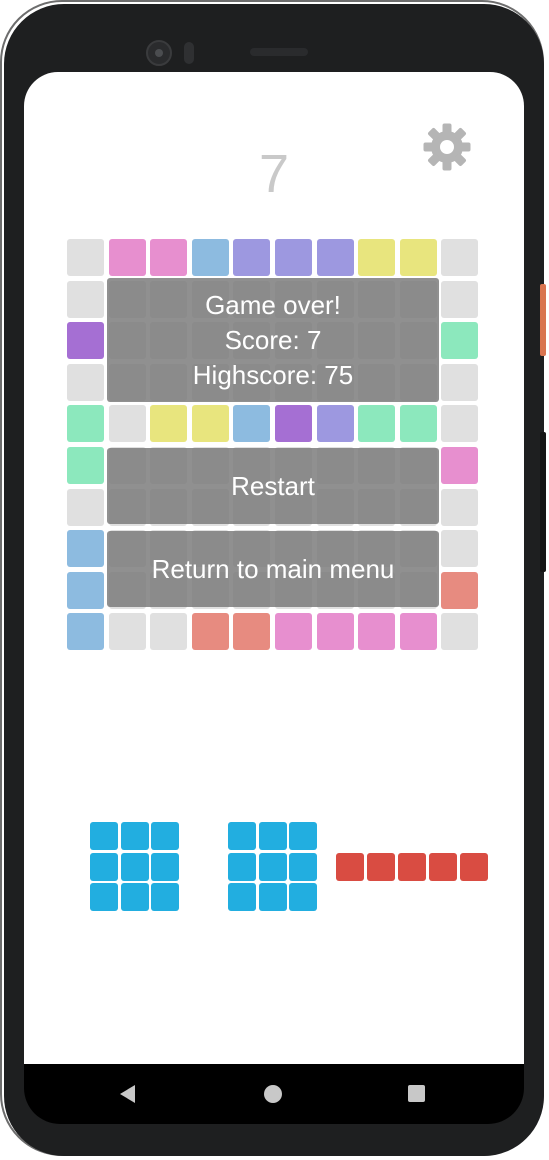 The width and height of the screenshot is (549, 1160). What do you see at coordinates (189, 53) in the screenshot?
I see `proximity-sensor` at bounding box center [189, 53].